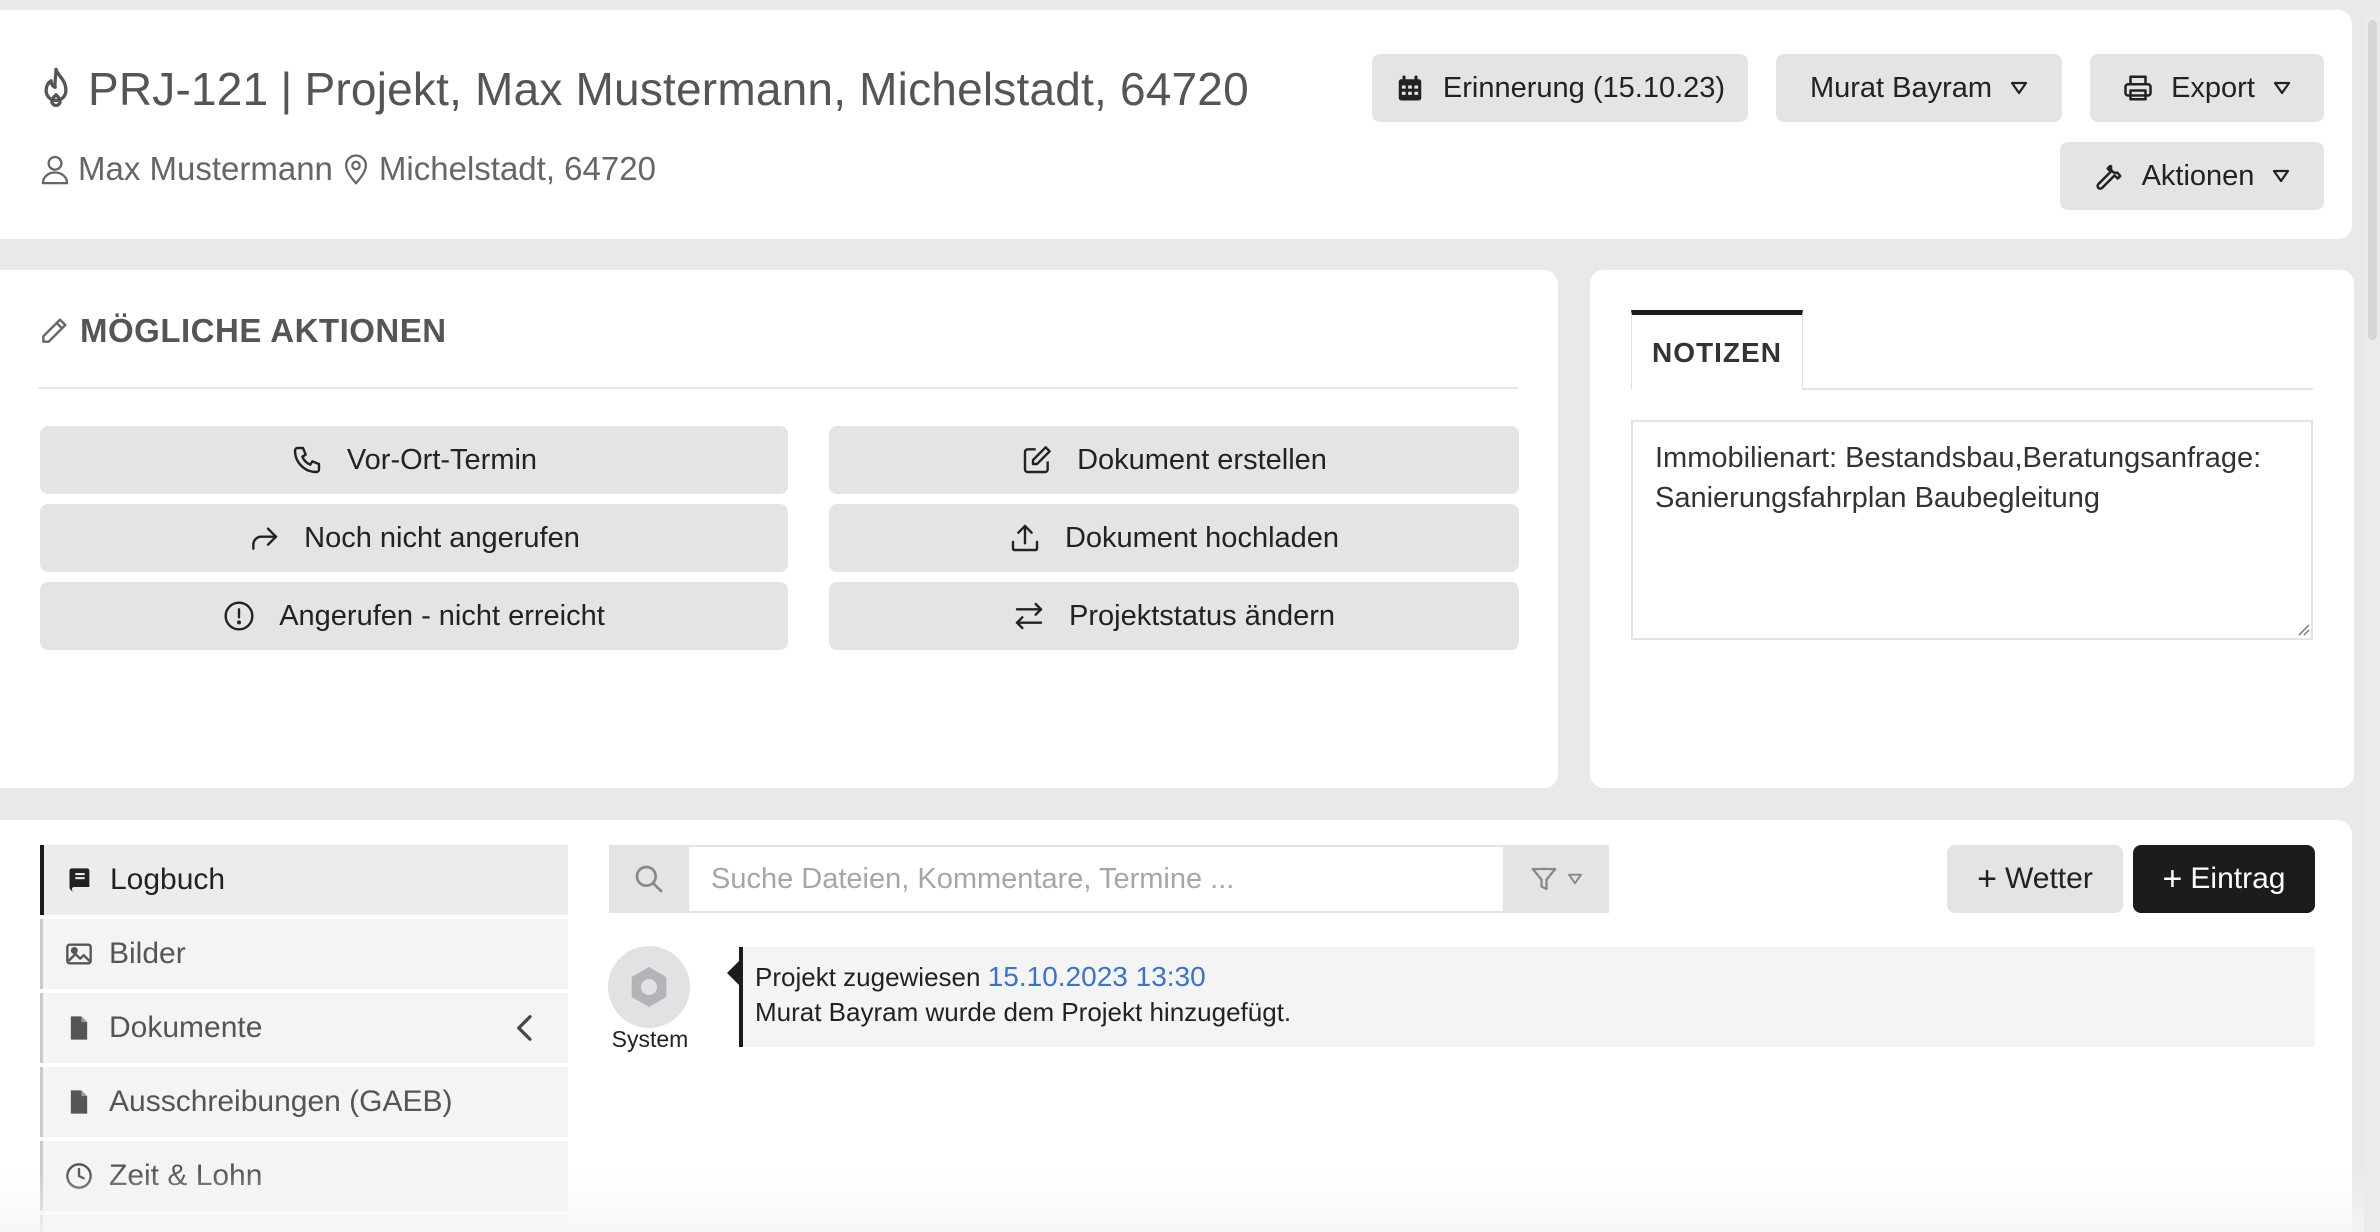 The image size is (2380, 1232). What do you see at coordinates (1029, 616) in the screenshot?
I see `swap-arrows-icon` at bounding box center [1029, 616].